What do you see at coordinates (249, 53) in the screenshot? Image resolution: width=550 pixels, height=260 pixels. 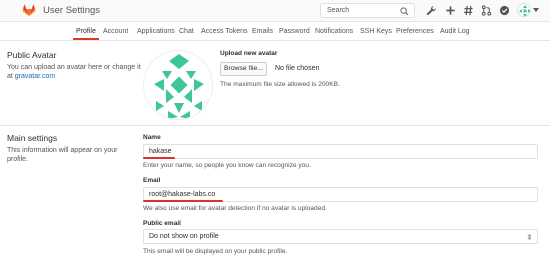 I see `upload-avatar-label: Upload new avatar` at bounding box center [249, 53].